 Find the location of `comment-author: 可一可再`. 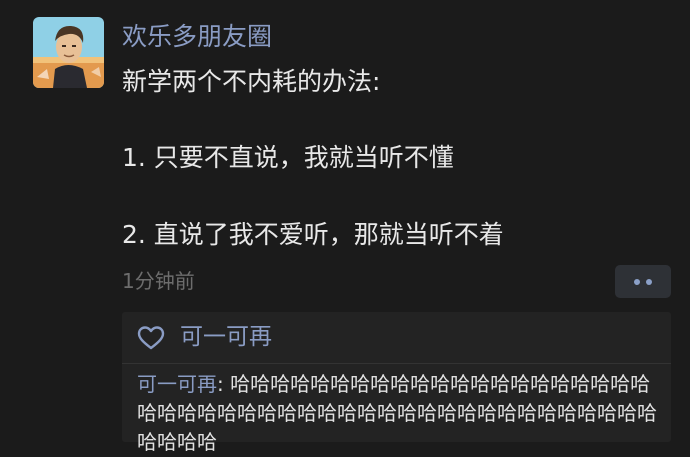

comment-author: 可一可再 is located at coordinates (177, 384).